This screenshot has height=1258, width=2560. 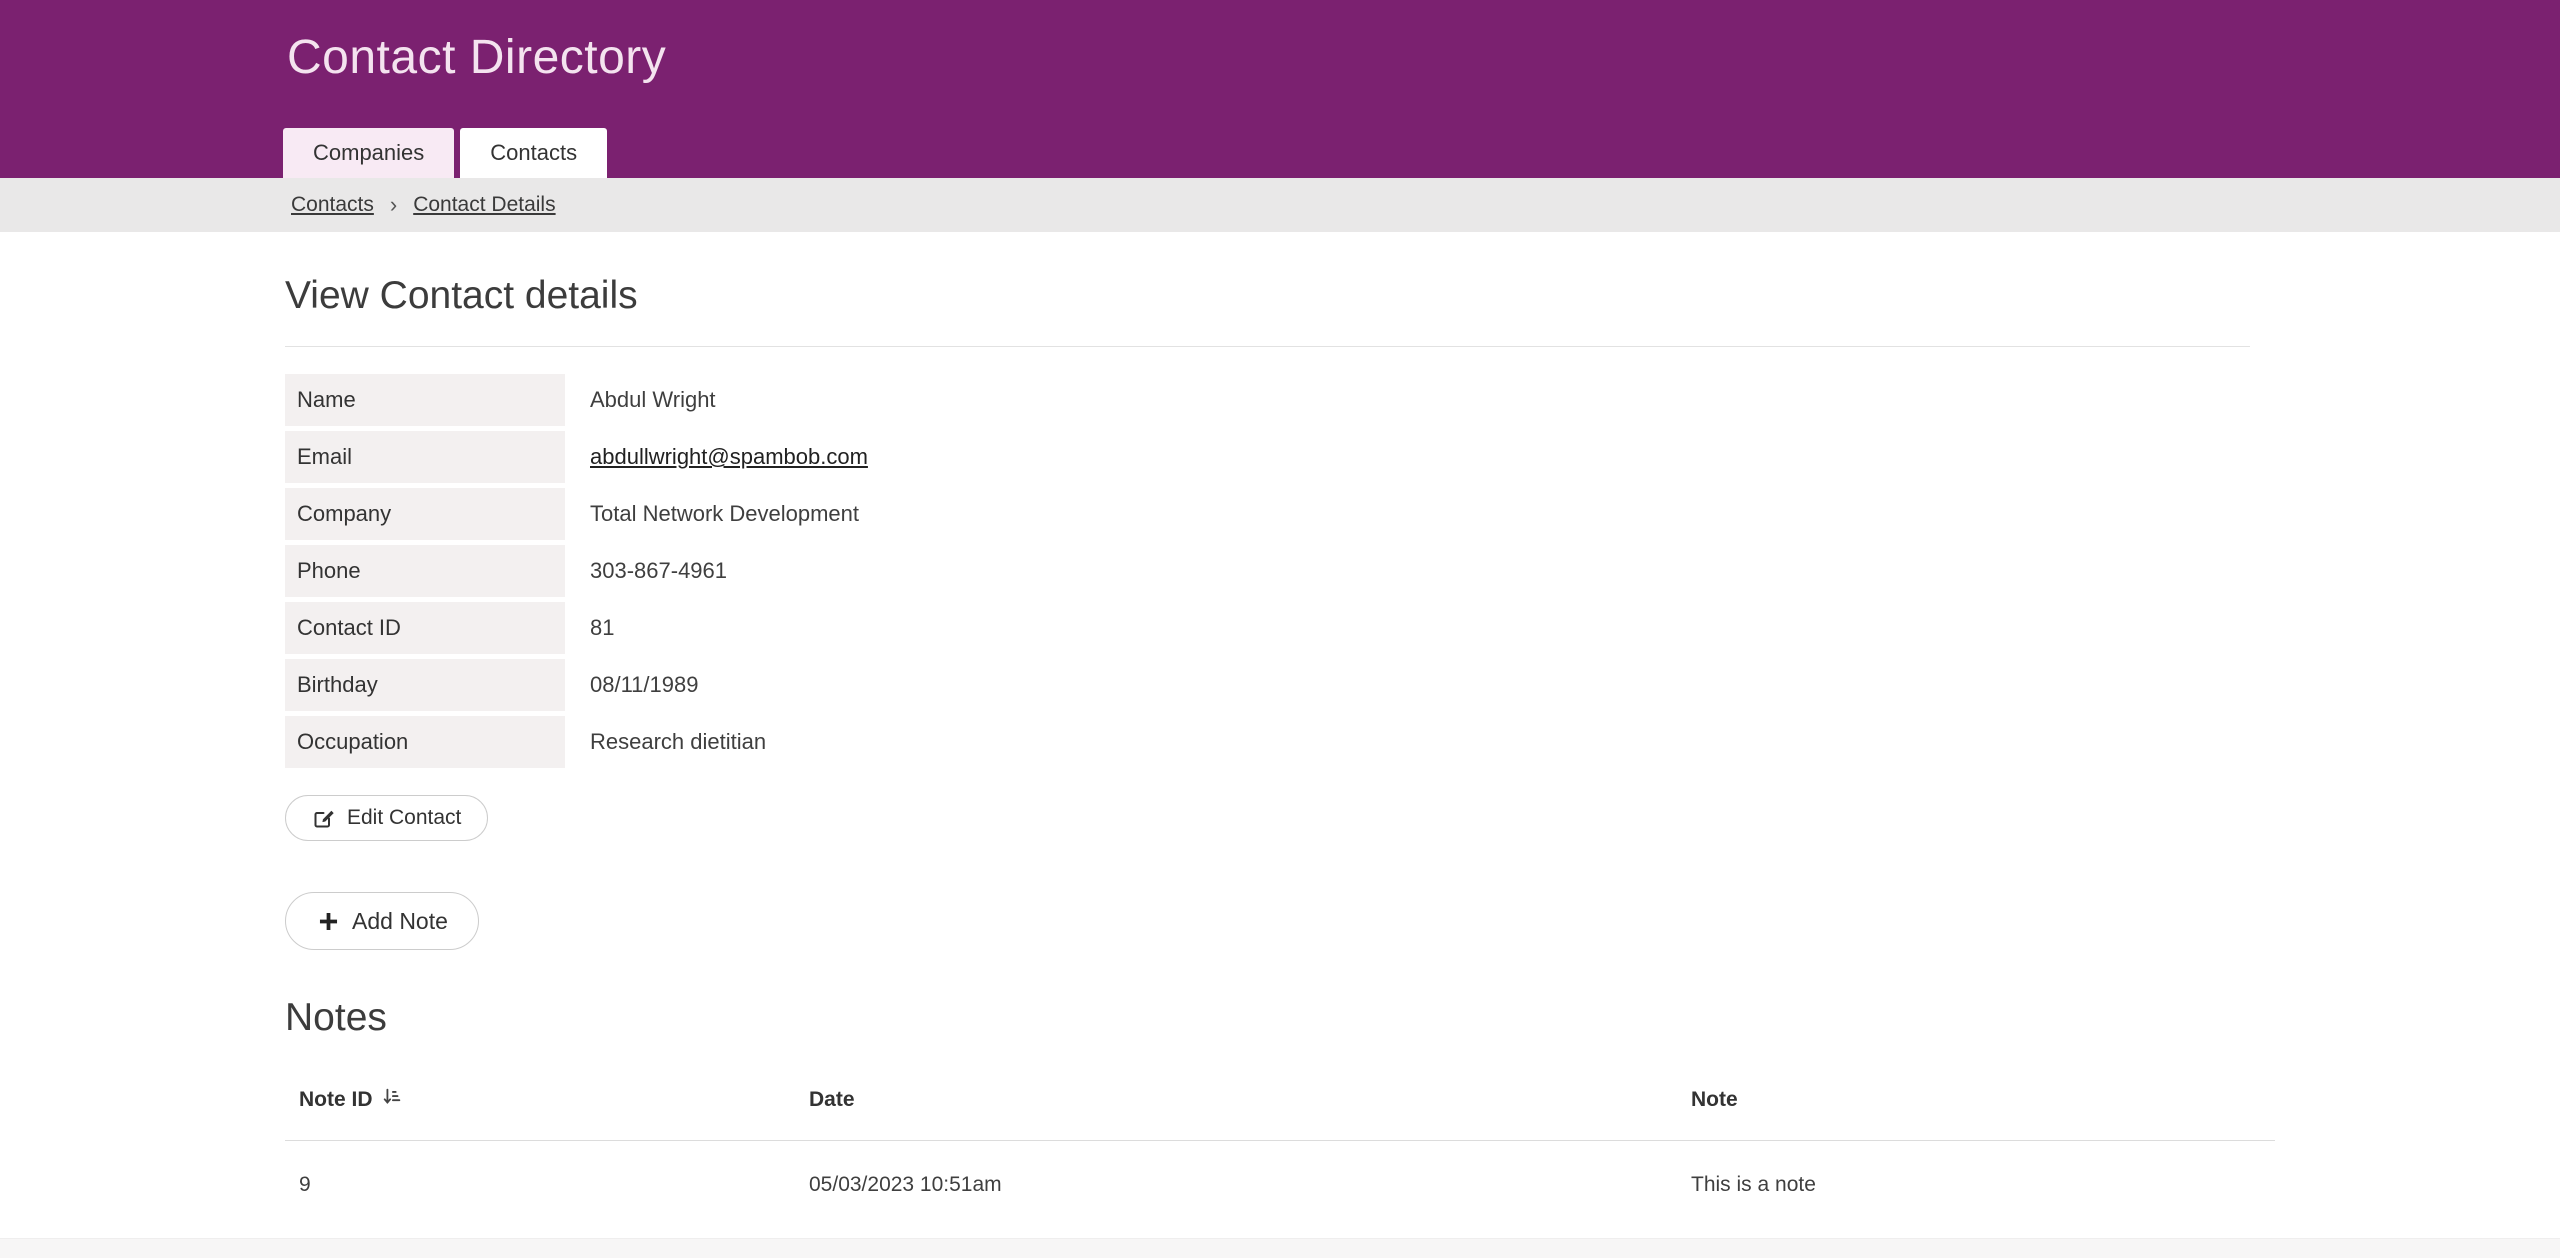 What do you see at coordinates (1422, 685) in the screenshot?
I see `field-row-birthday: Birthday 08/11/1989` at bounding box center [1422, 685].